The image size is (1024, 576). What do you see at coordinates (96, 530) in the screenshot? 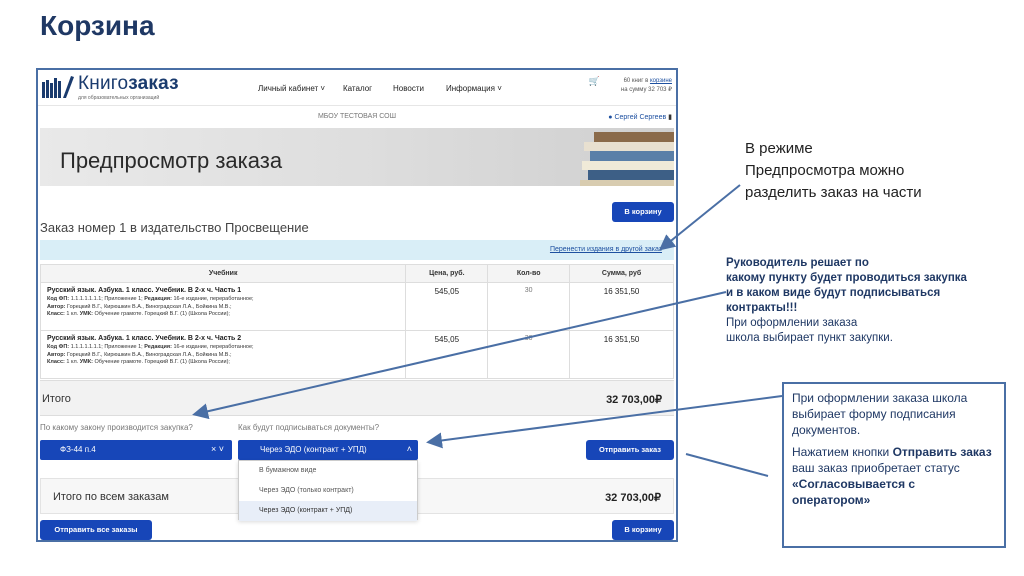
I see `send-all-orders-button: Отправить все заказы` at bounding box center [96, 530].